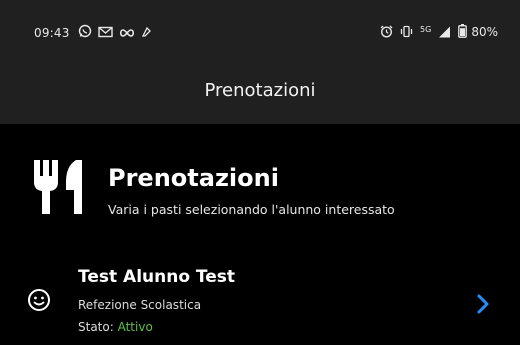 The width and height of the screenshot is (520, 345). I want to click on network-icon: 5G, so click(426, 29).